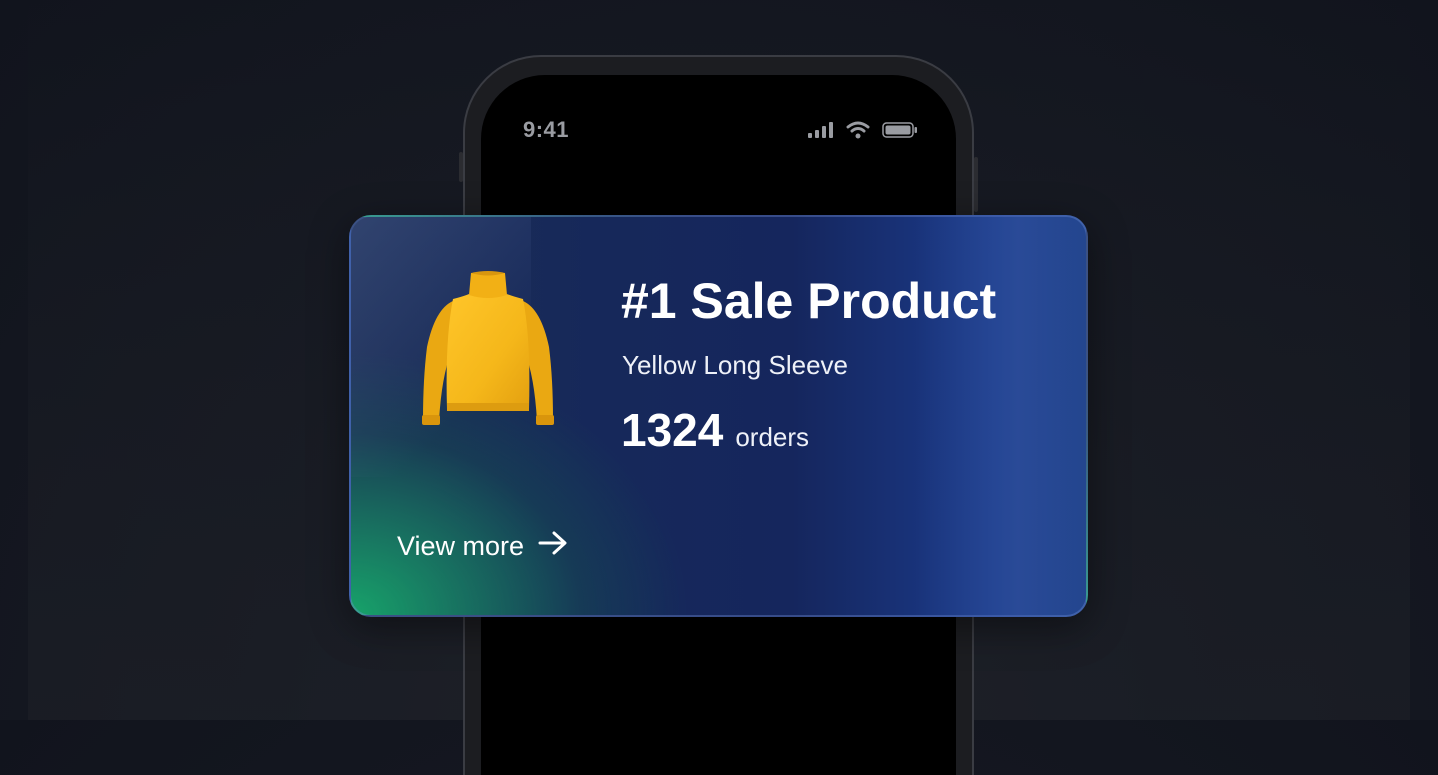 The image size is (1438, 775). I want to click on orders-count: 1324, so click(672, 430).